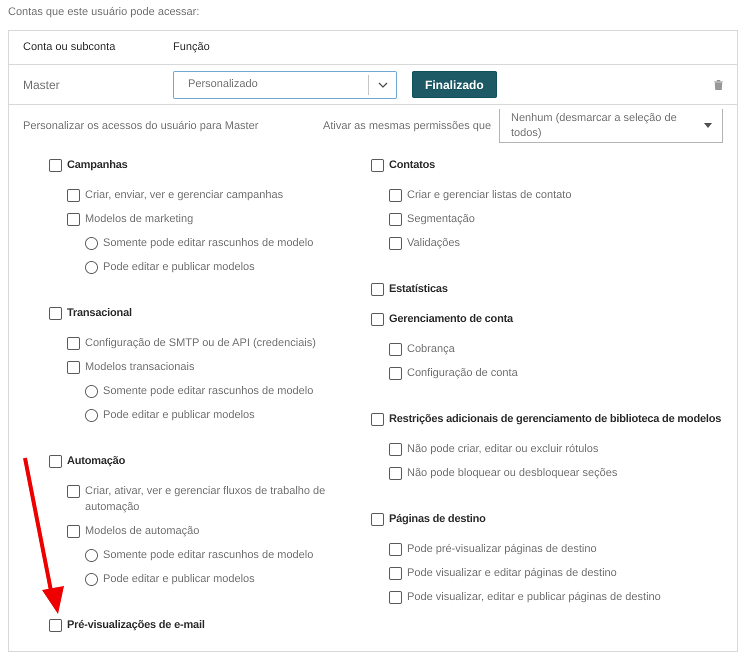 The height and width of the screenshot is (654, 747). What do you see at coordinates (418, 289) in the screenshot?
I see `section-label: Estatísticas` at bounding box center [418, 289].